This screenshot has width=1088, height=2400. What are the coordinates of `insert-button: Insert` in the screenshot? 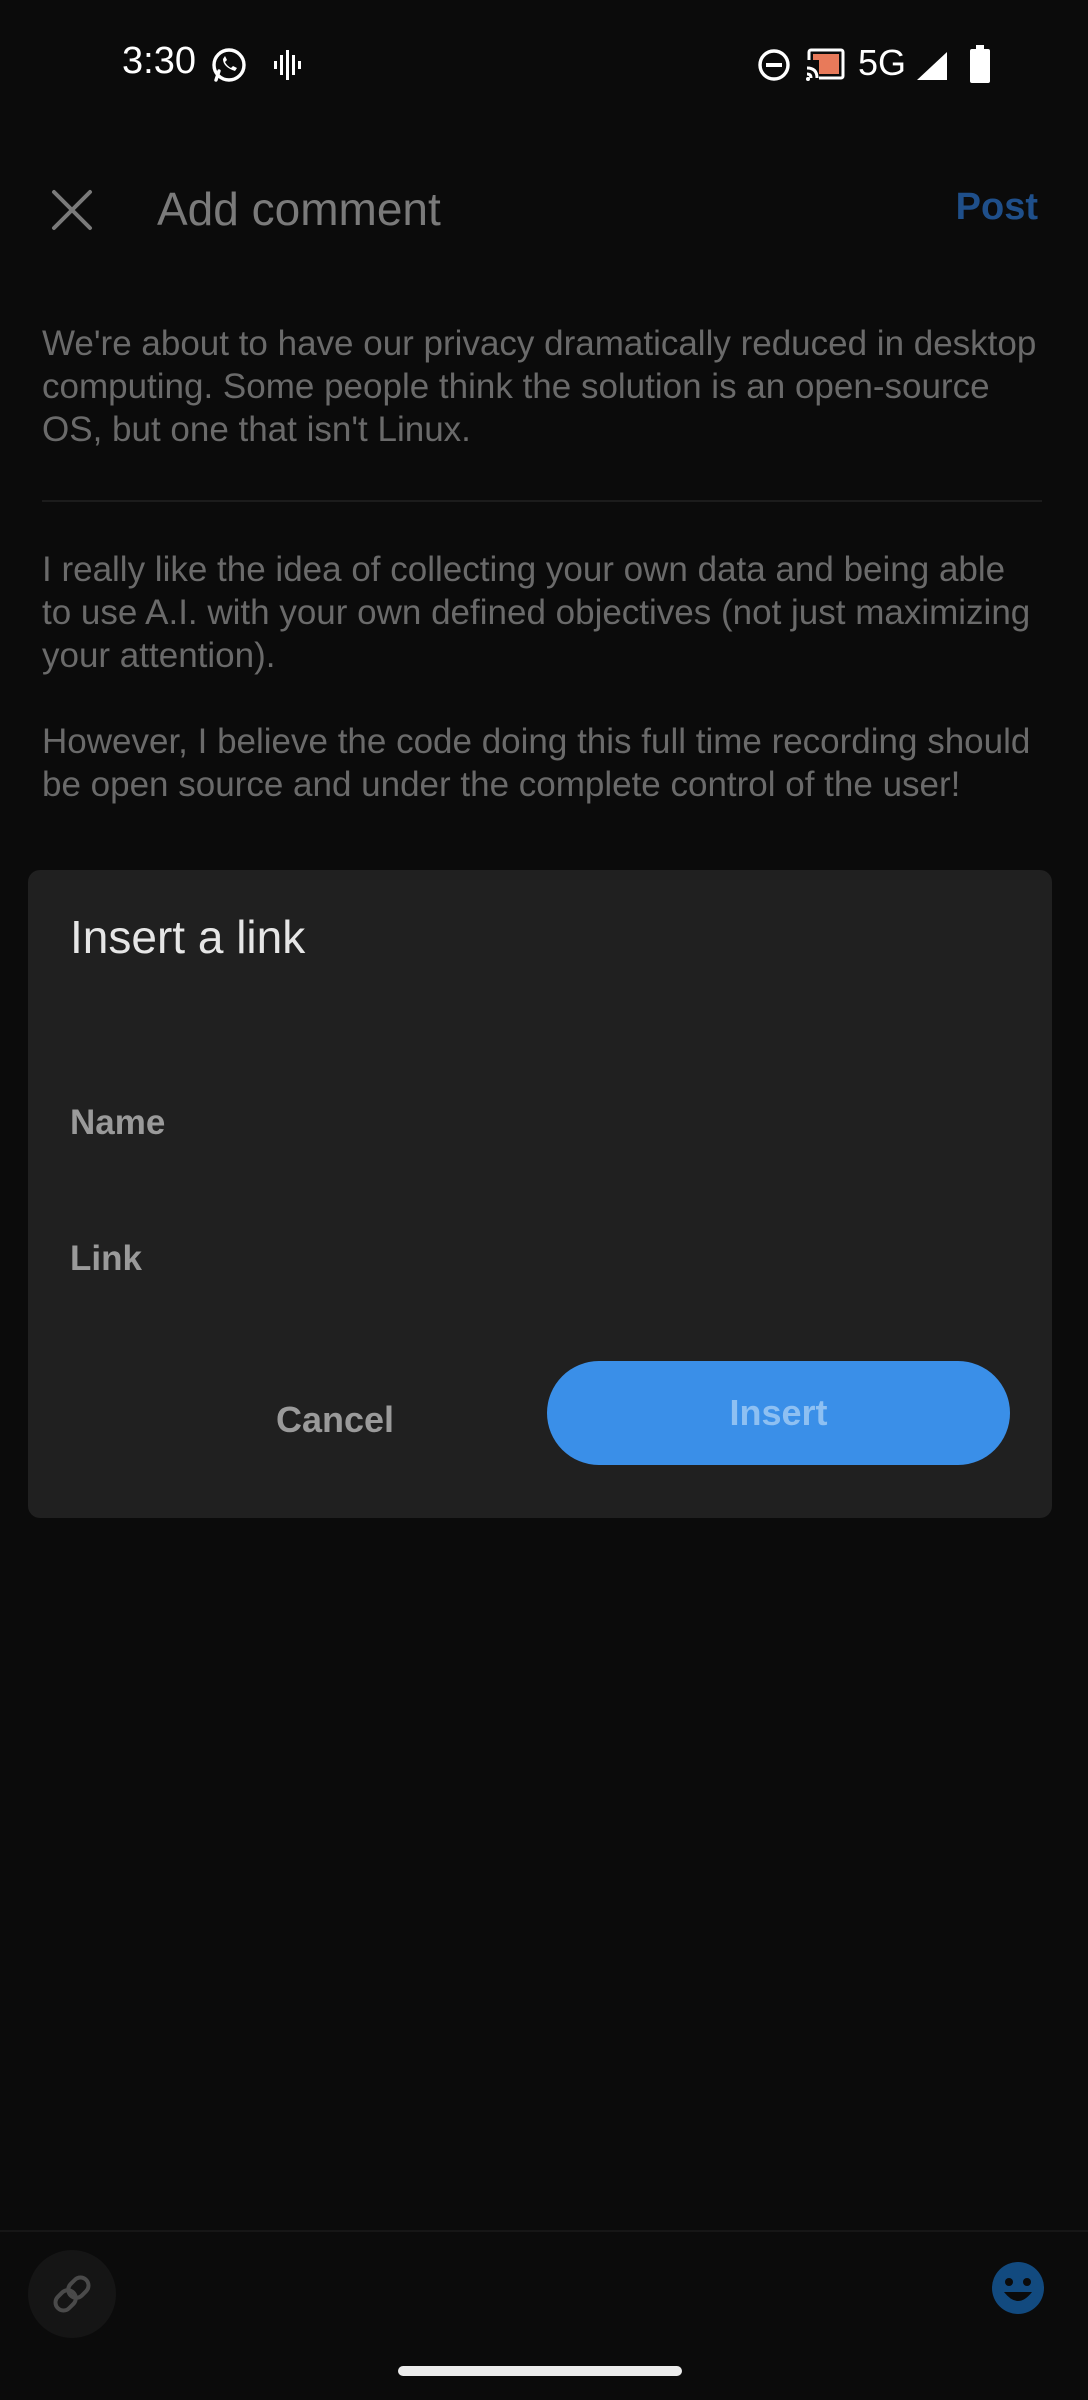 It's located at (778, 1413).